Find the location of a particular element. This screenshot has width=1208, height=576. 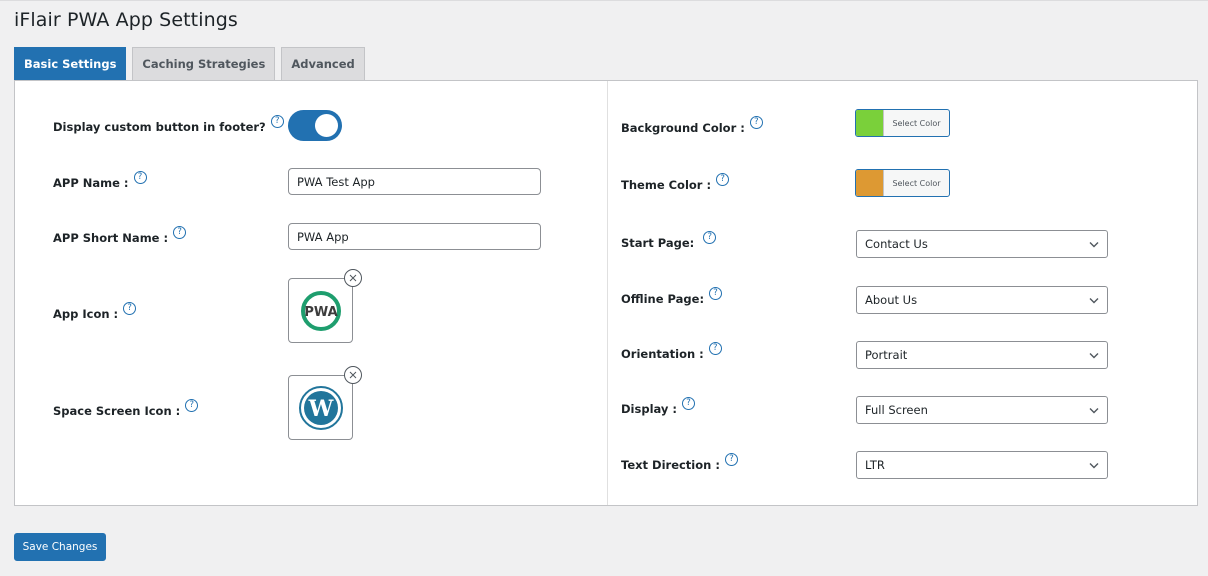

text-direction-select: LTR is located at coordinates (982, 465).